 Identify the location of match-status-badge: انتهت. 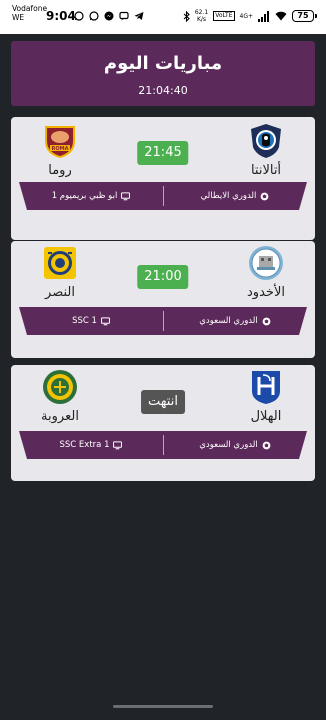
(163, 402).